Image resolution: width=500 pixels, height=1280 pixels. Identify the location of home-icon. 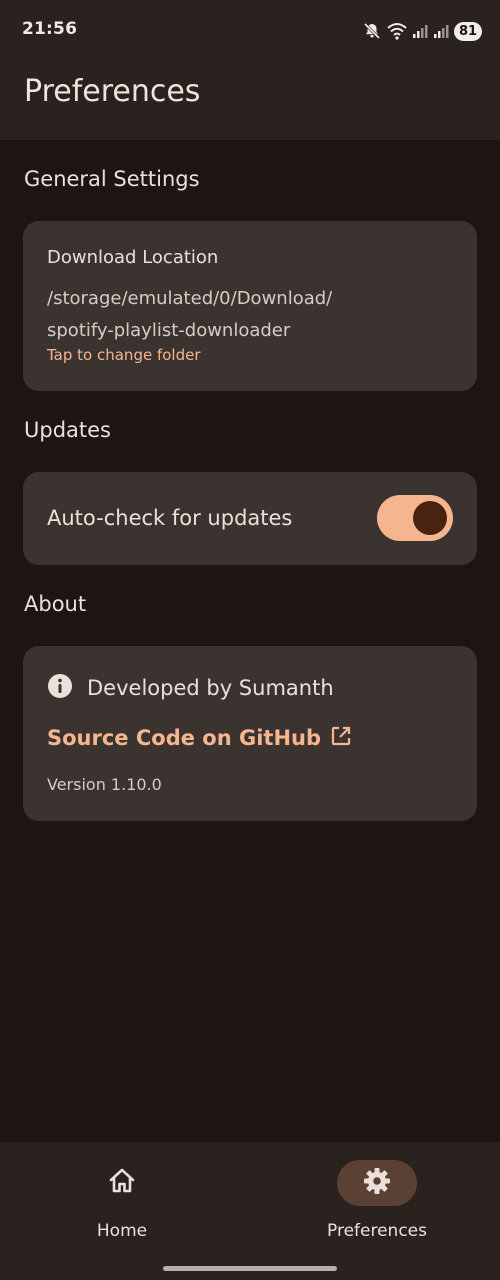
(122, 1183).